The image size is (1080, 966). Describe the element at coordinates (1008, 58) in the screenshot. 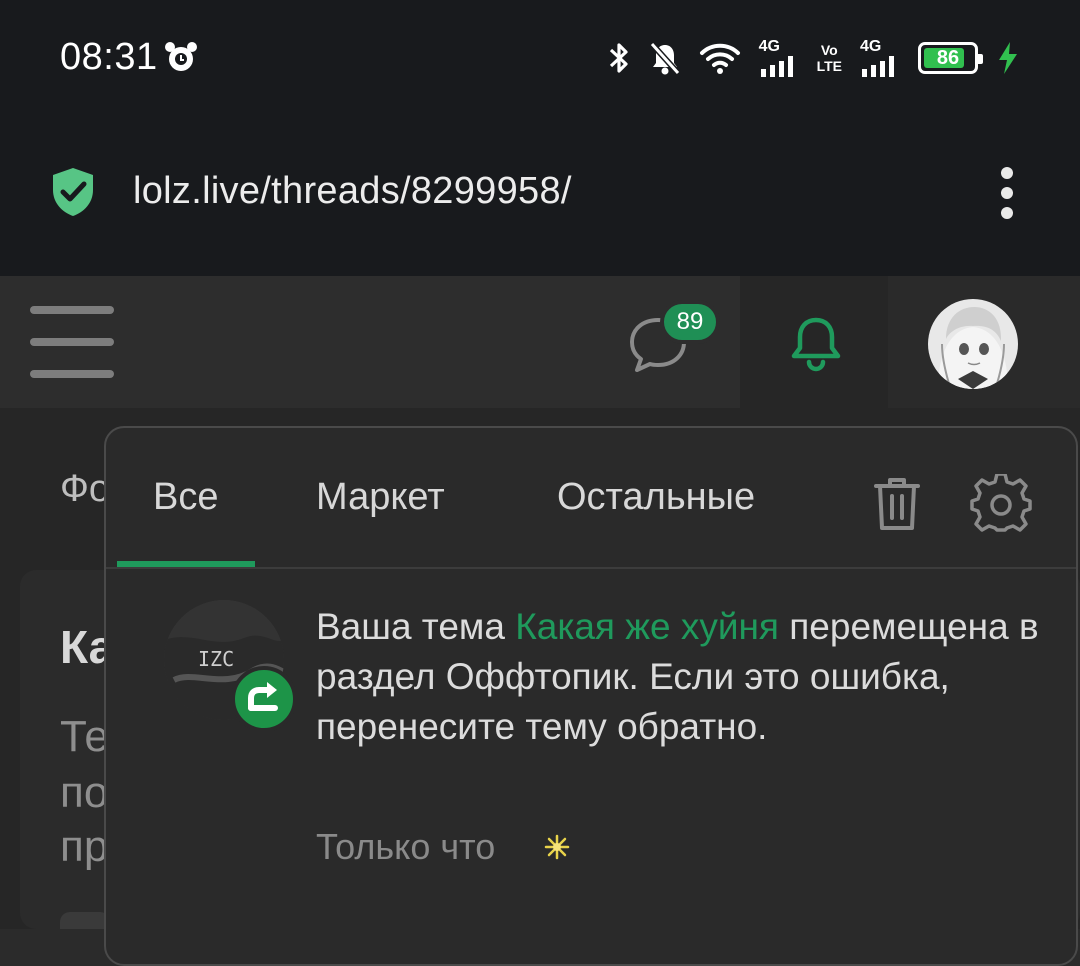

I see `charging-bolt-icon` at that location.